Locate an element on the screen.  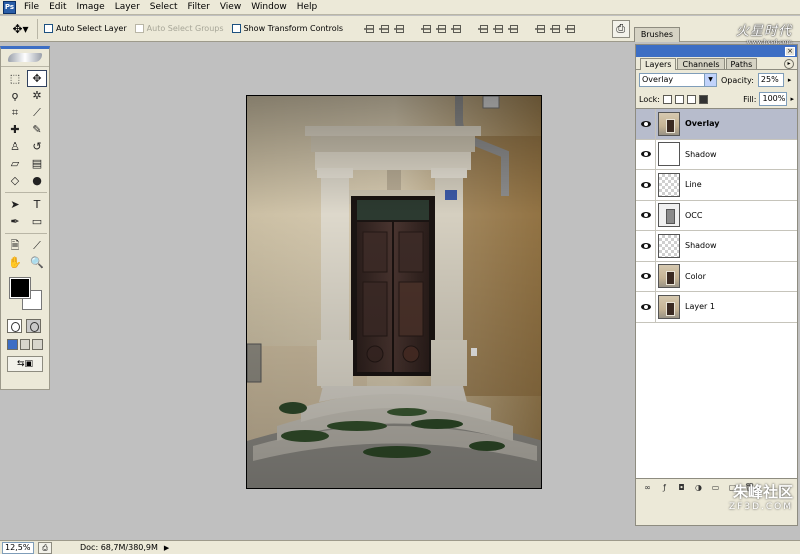
blend-mode-select: Overlay ▼ is located at coordinates (678, 80).